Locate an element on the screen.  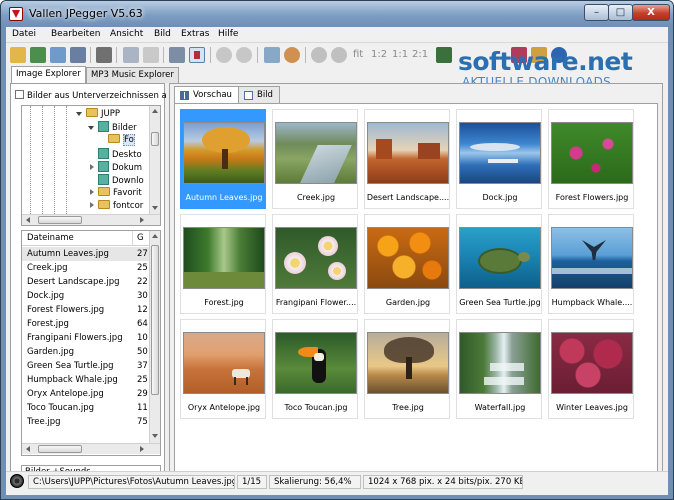
thumbnail-item: Dock.jpg is located at coordinates (499, 159).